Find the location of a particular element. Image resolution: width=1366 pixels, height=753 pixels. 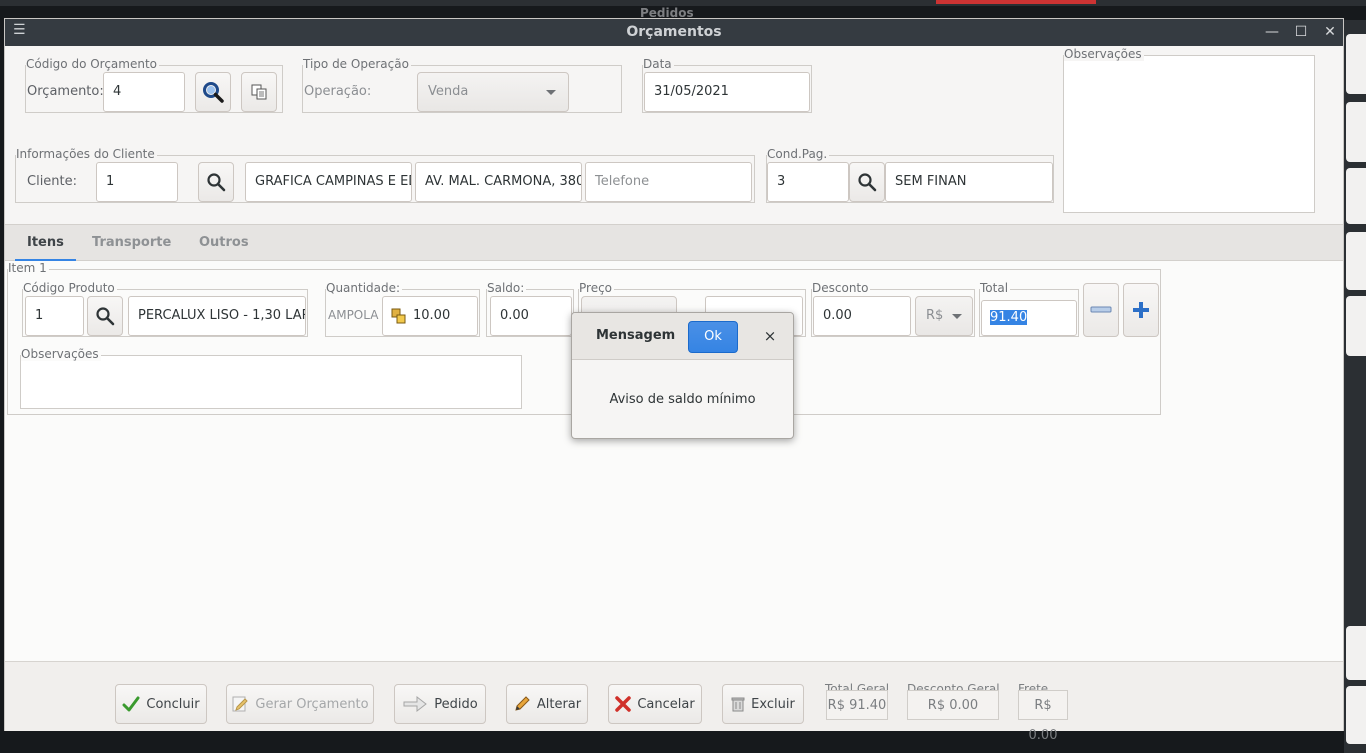

operation-select-value: Venda is located at coordinates (448, 91).